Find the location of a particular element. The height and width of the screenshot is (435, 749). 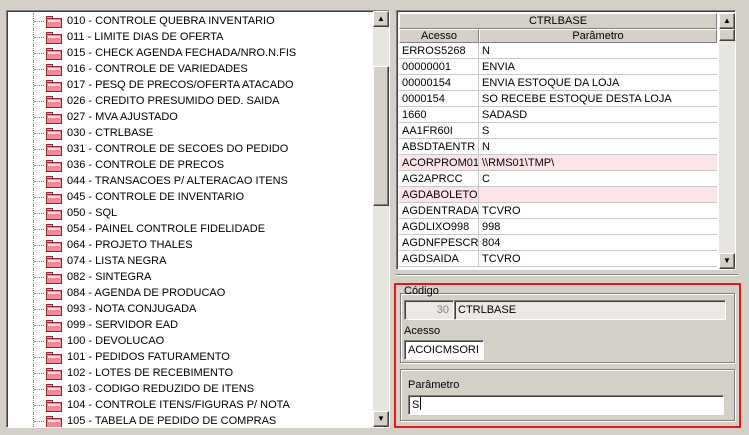

cell-parametro is located at coordinates (598, 195).